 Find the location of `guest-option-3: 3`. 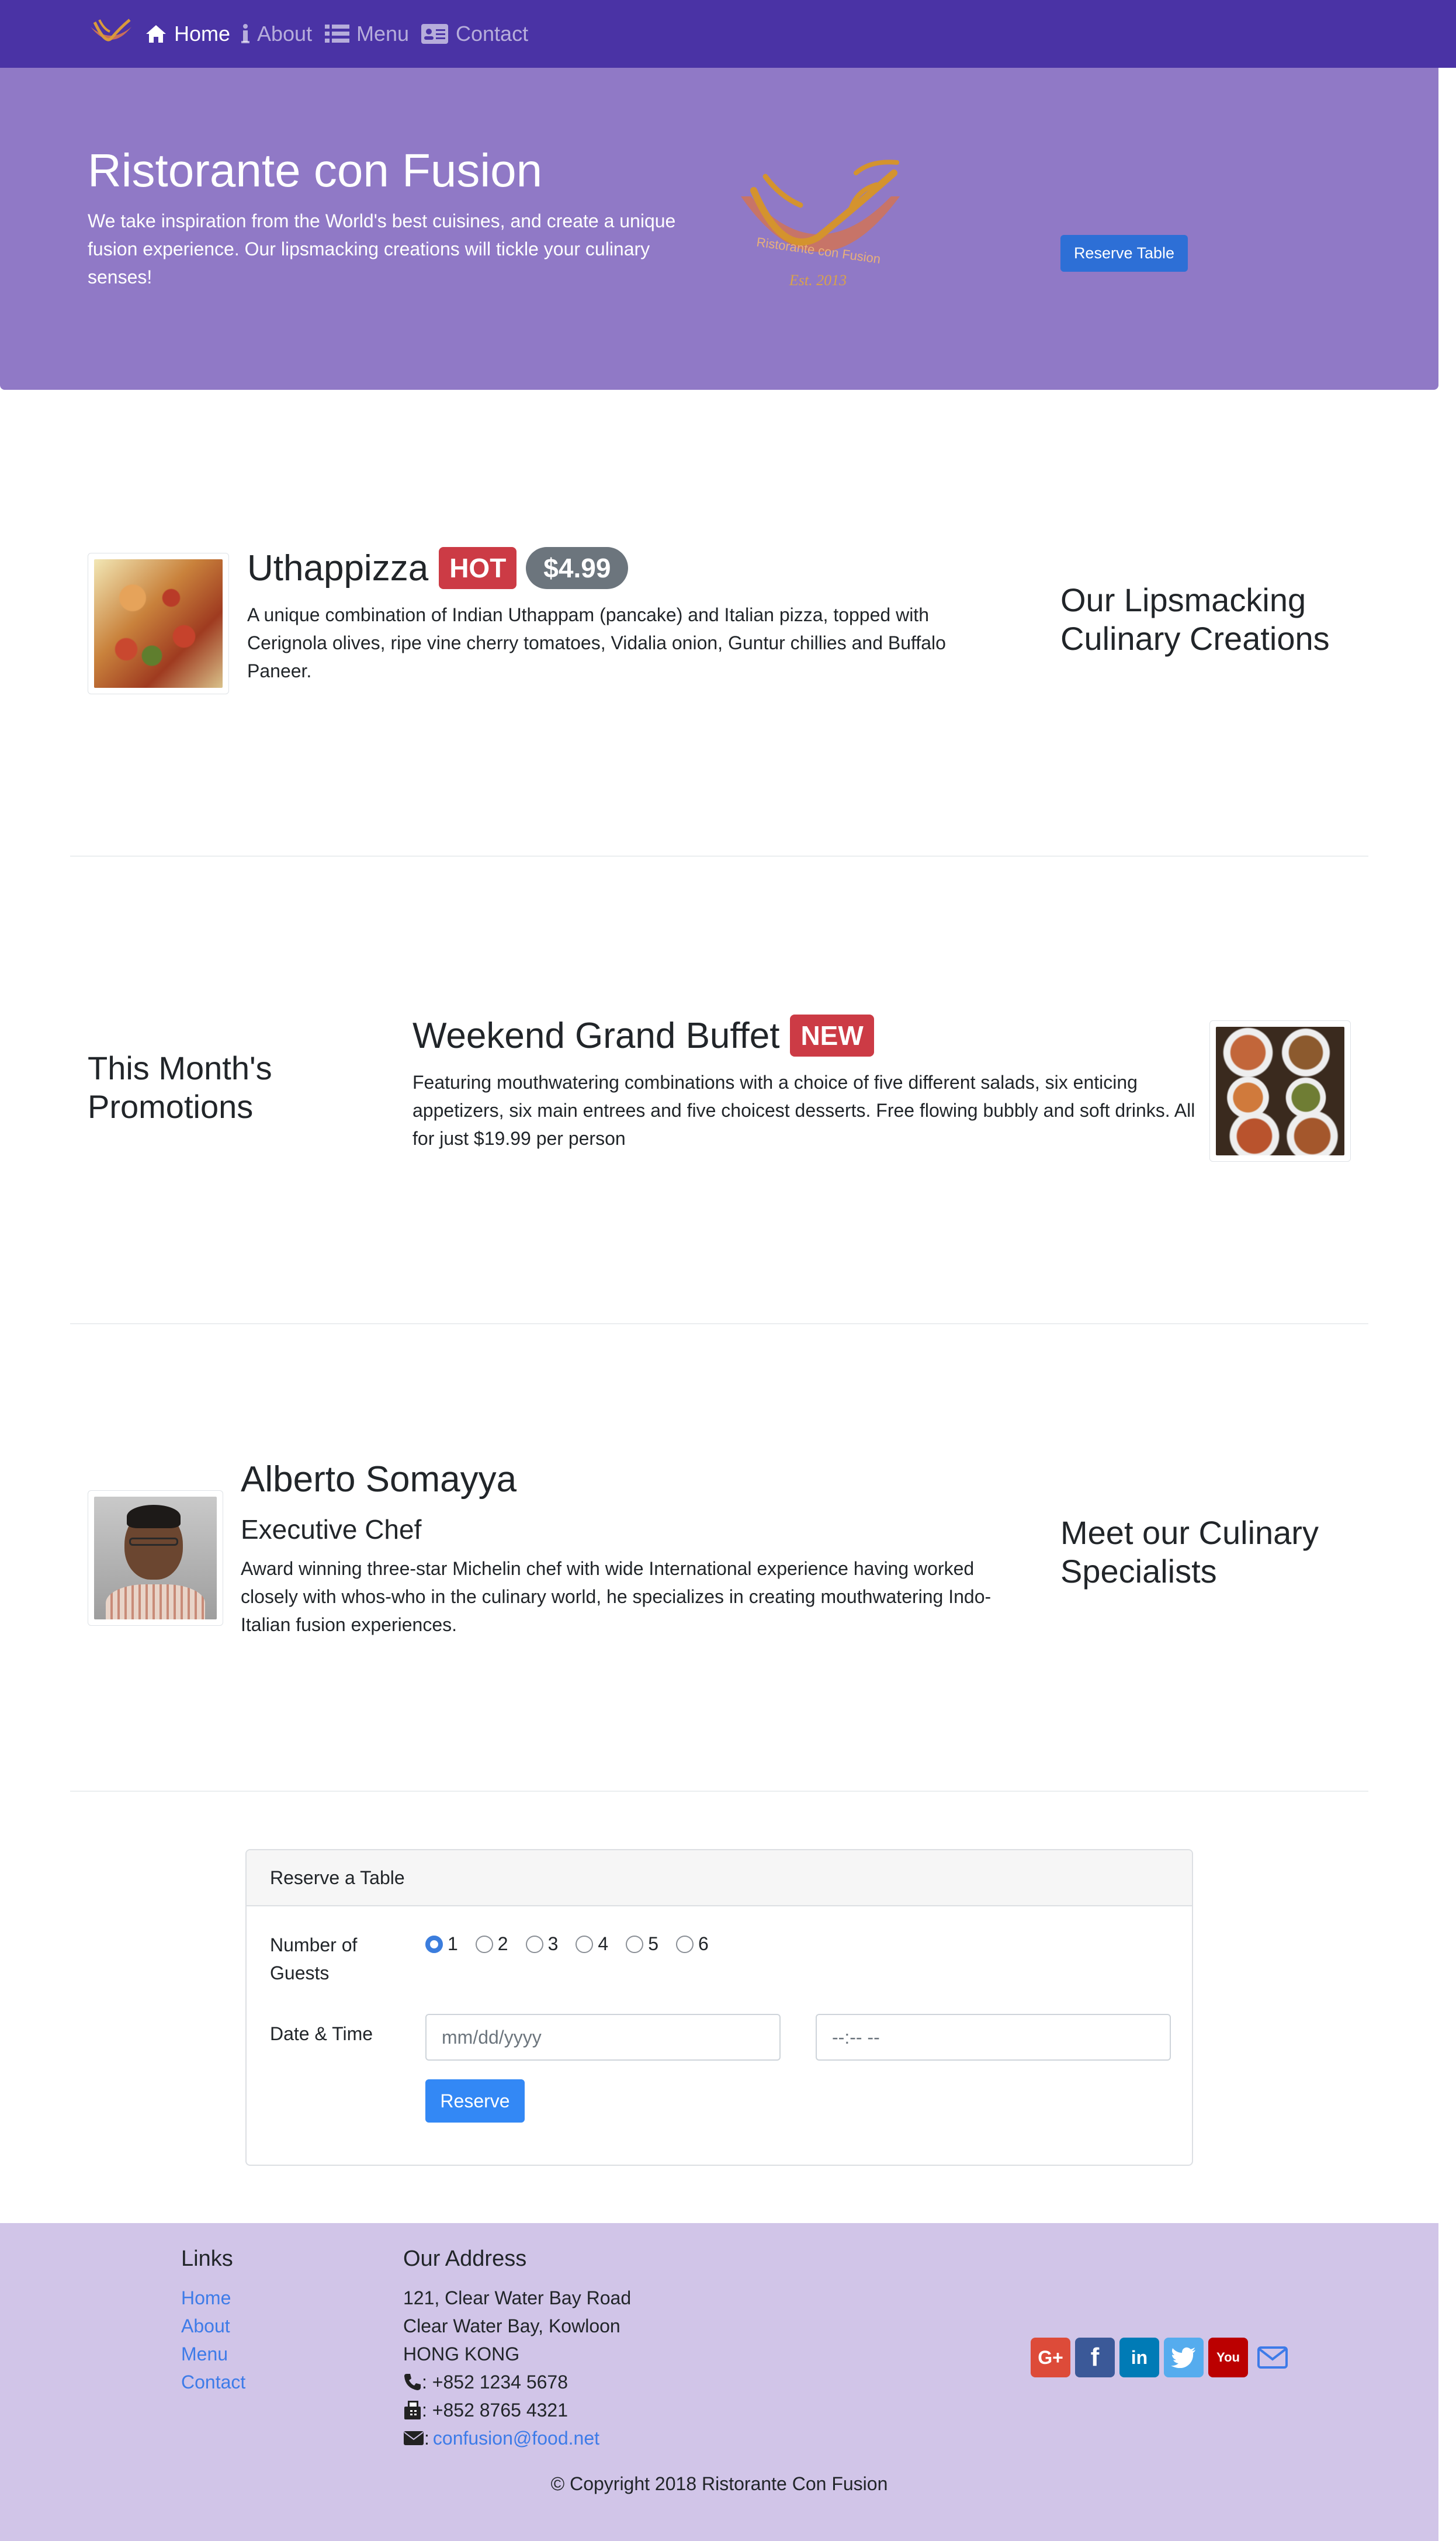

guest-option-3: 3 is located at coordinates (542, 1944).